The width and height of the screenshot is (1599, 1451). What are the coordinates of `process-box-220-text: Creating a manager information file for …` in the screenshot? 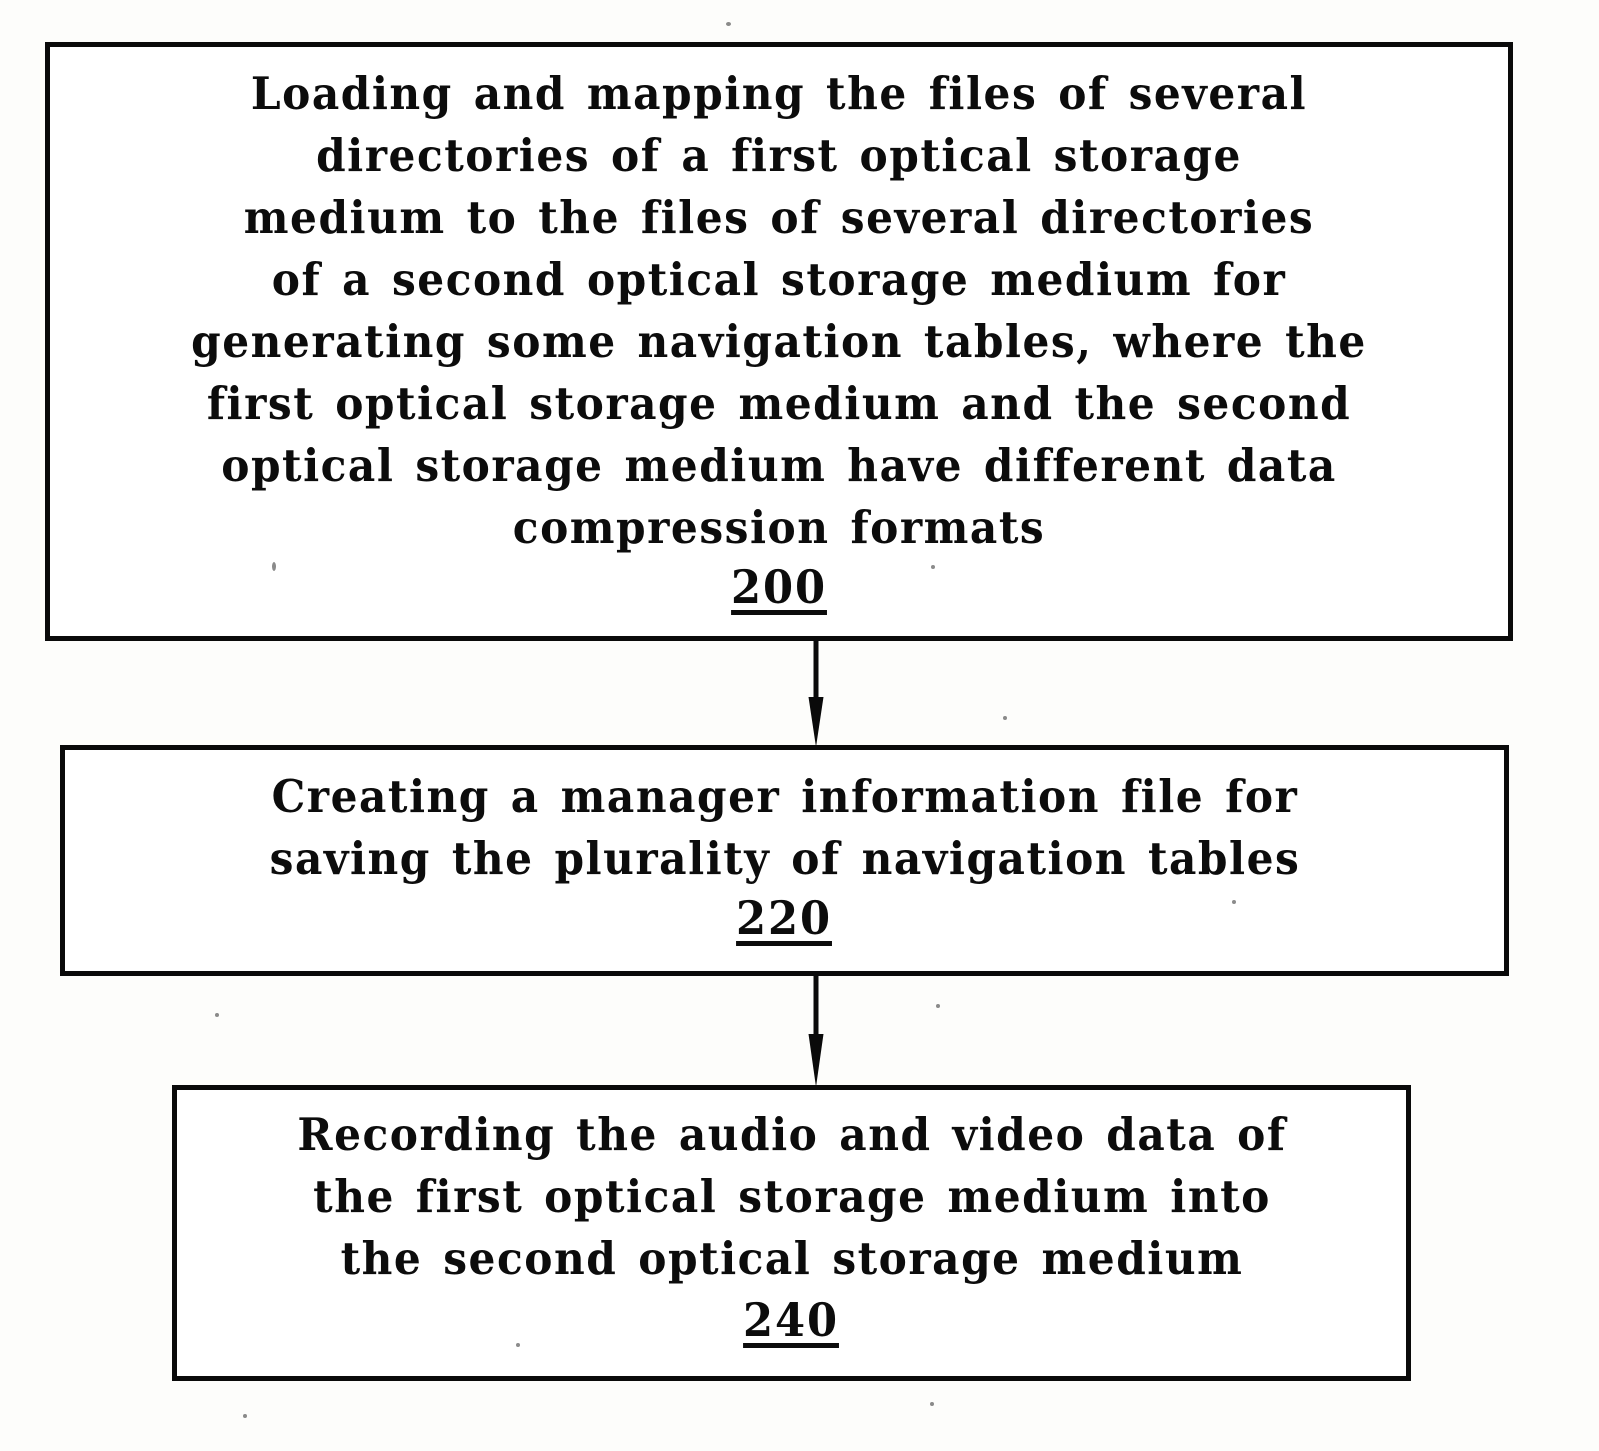 It's located at (784, 827).